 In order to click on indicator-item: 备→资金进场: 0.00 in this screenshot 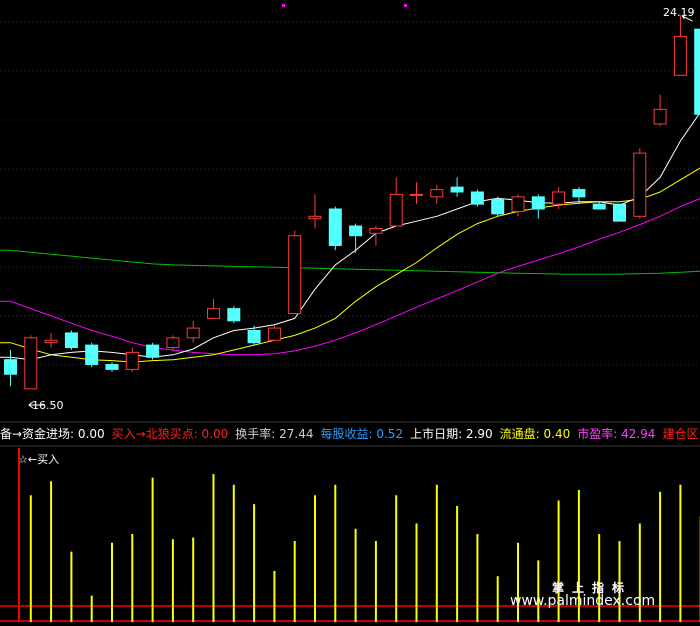, I will do `click(52, 433)`.